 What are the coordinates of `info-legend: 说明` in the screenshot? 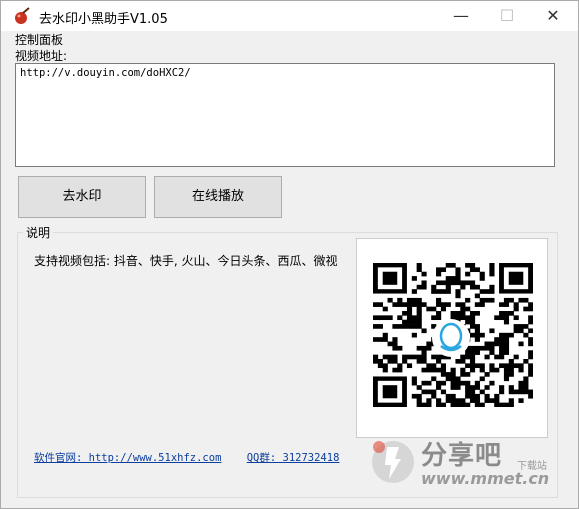 It's located at (38, 232).